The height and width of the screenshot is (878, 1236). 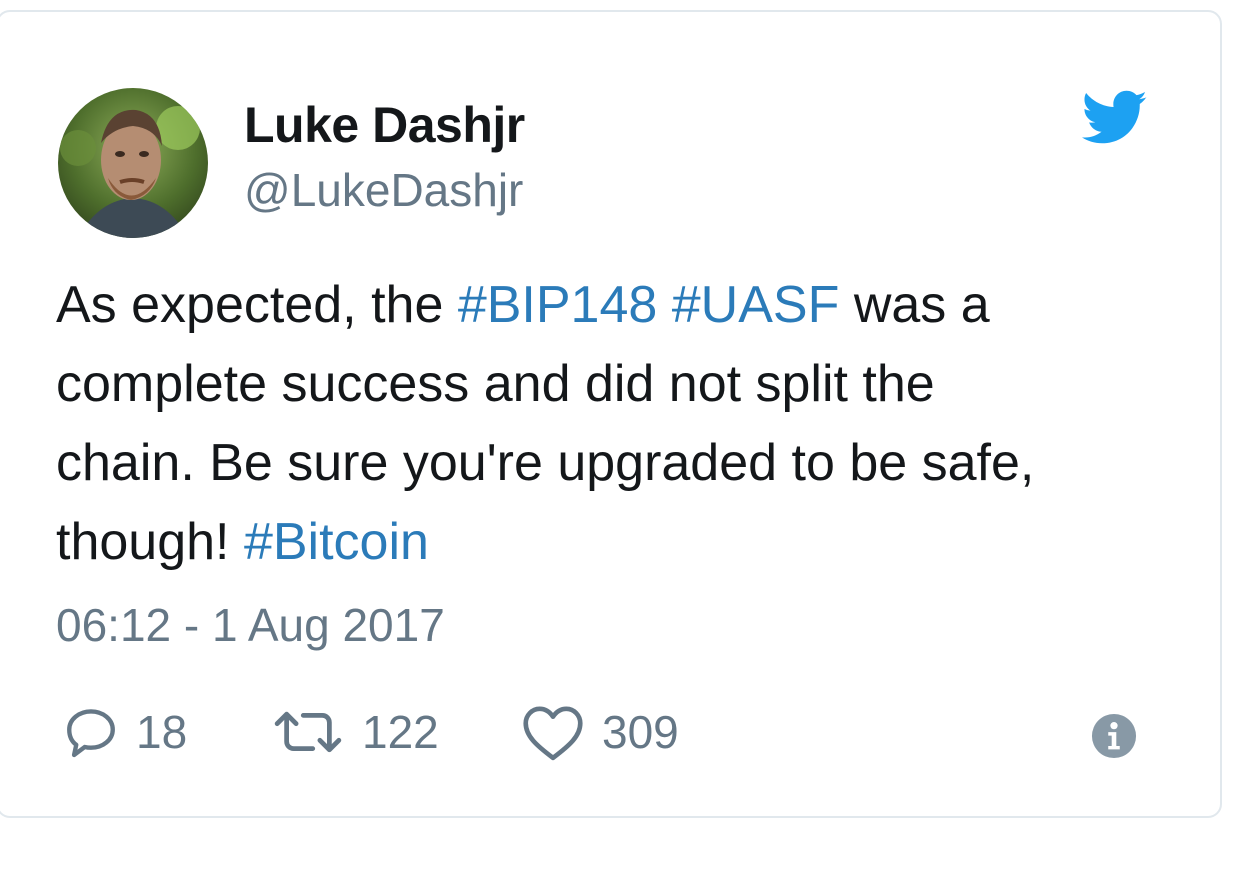 What do you see at coordinates (383, 190) in the screenshot?
I see `author-handle: @LukeDashjr` at bounding box center [383, 190].